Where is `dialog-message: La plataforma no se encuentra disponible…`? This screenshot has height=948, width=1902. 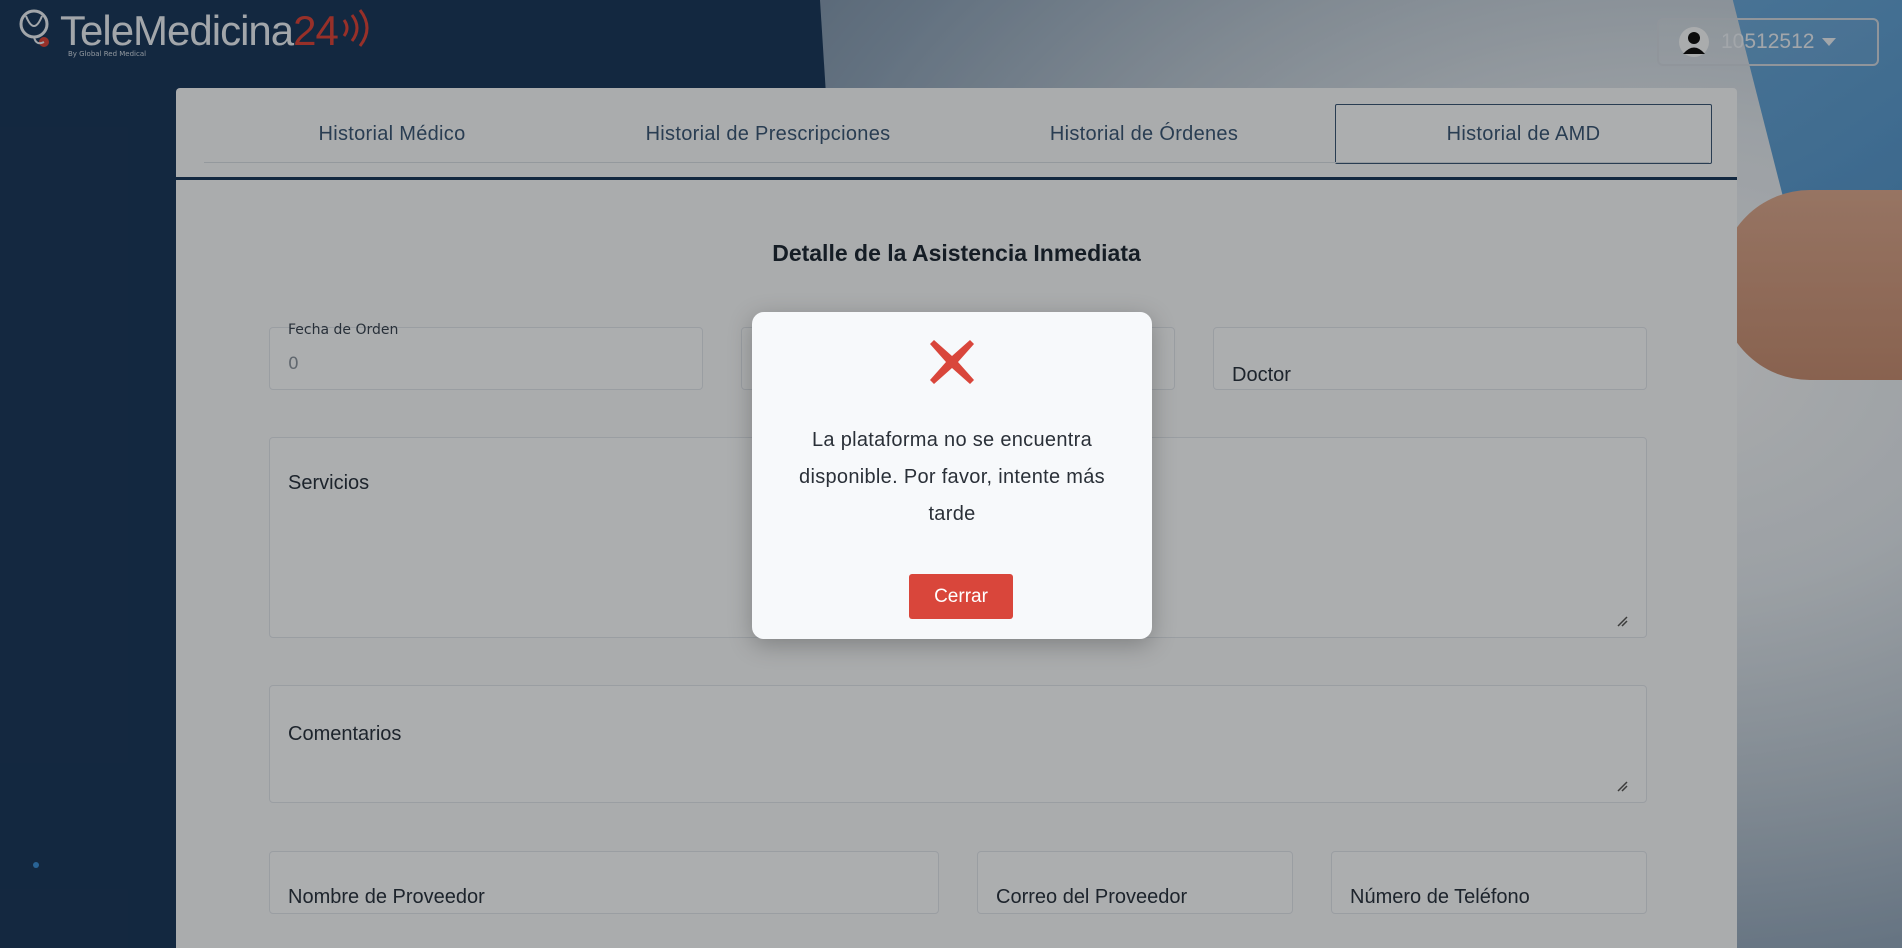
dialog-message: La plataforma no se encuentra disponible… is located at coordinates (952, 477).